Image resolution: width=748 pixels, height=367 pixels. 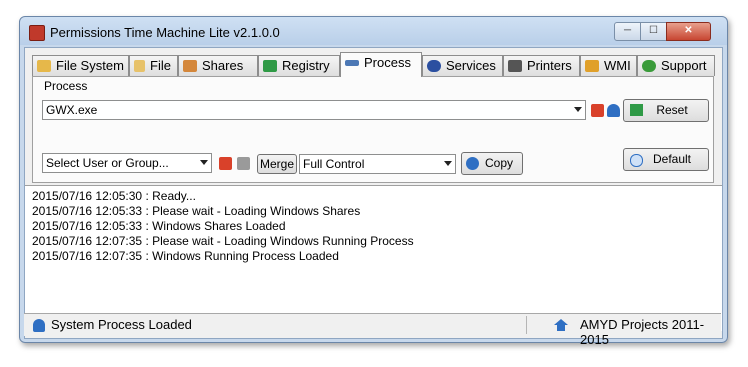 What do you see at coordinates (672, 110) in the screenshot?
I see `reset-label: Reset` at bounding box center [672, 110].